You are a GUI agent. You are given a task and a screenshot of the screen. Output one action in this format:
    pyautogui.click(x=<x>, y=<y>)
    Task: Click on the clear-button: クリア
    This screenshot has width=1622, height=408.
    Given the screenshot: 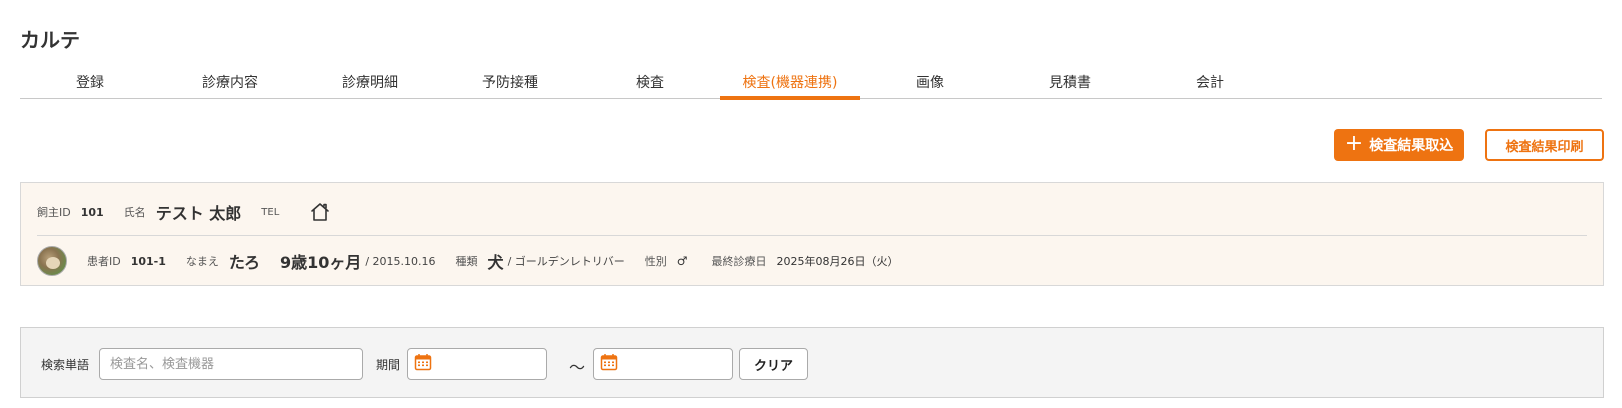 What is the action you would take?
    pyautogui.click(x=773, y=364)
    